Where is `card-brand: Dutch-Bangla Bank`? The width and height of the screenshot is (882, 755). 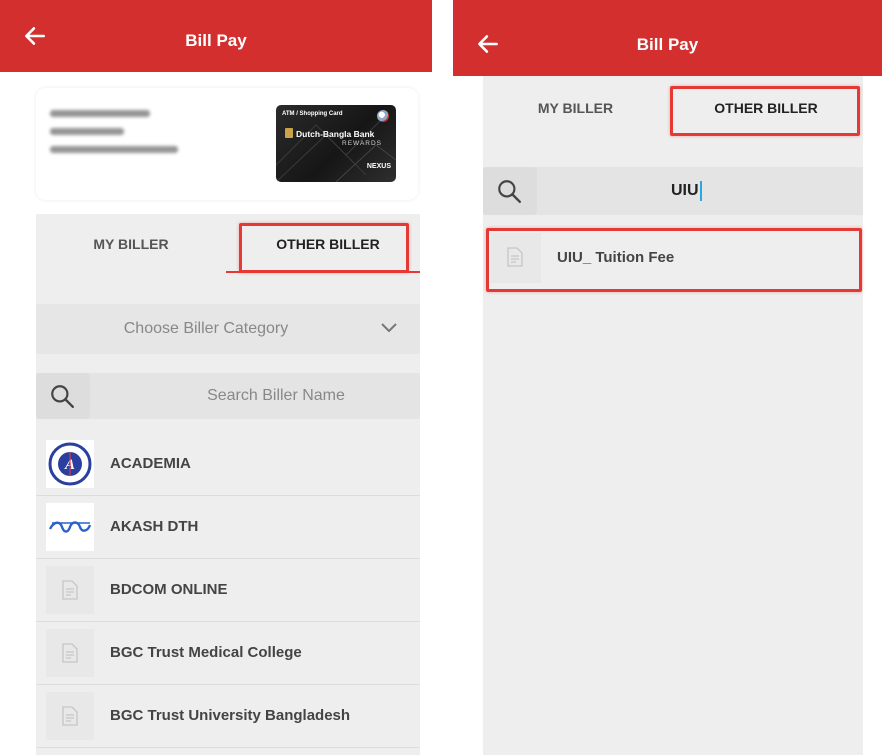 card-brand: Dutch-Bangla Bank is located at coordinates (335, 134).